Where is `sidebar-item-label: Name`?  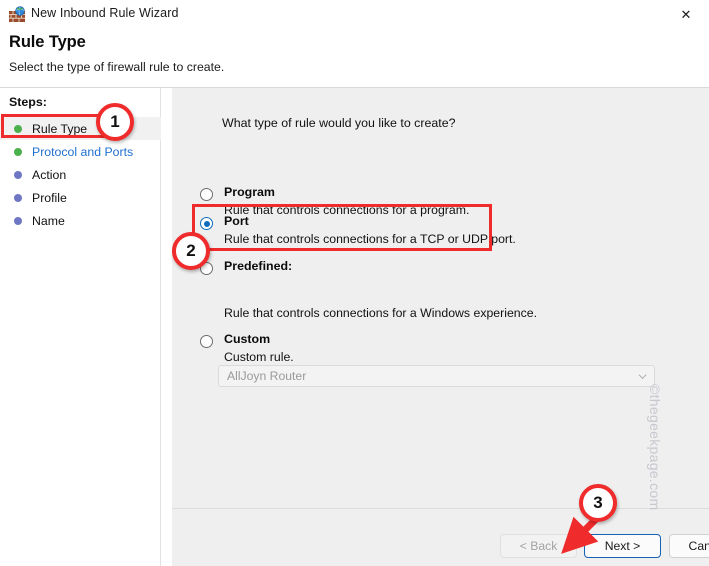 sidebar-item-label: Name is located at coordinates (48, 220).